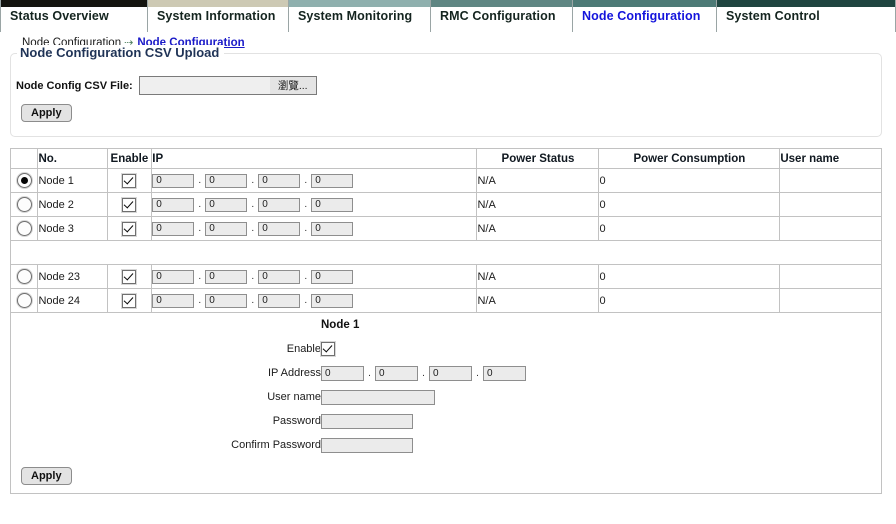 Image resolution: width=896 pixels, height=524 pixels. Describe the element at coordinates (204, 85) in the screenshot. I see `csv-file-input` at that location.